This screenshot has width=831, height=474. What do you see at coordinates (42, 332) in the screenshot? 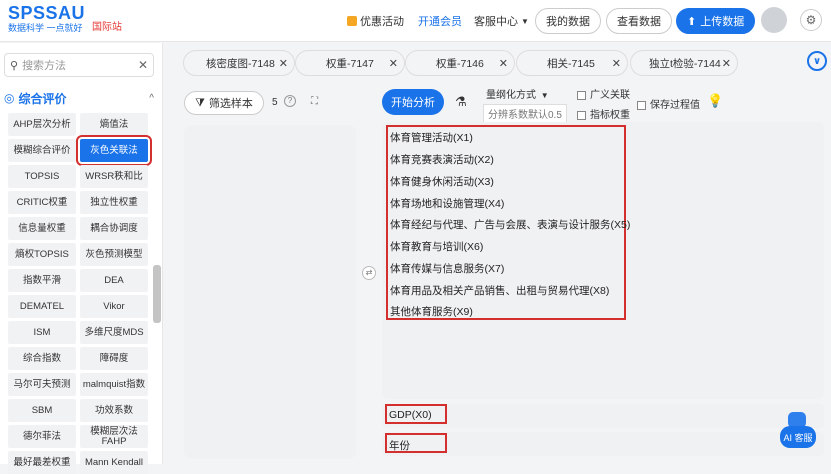
I see `method-ism: ISM` at bounding box center [42, 332].